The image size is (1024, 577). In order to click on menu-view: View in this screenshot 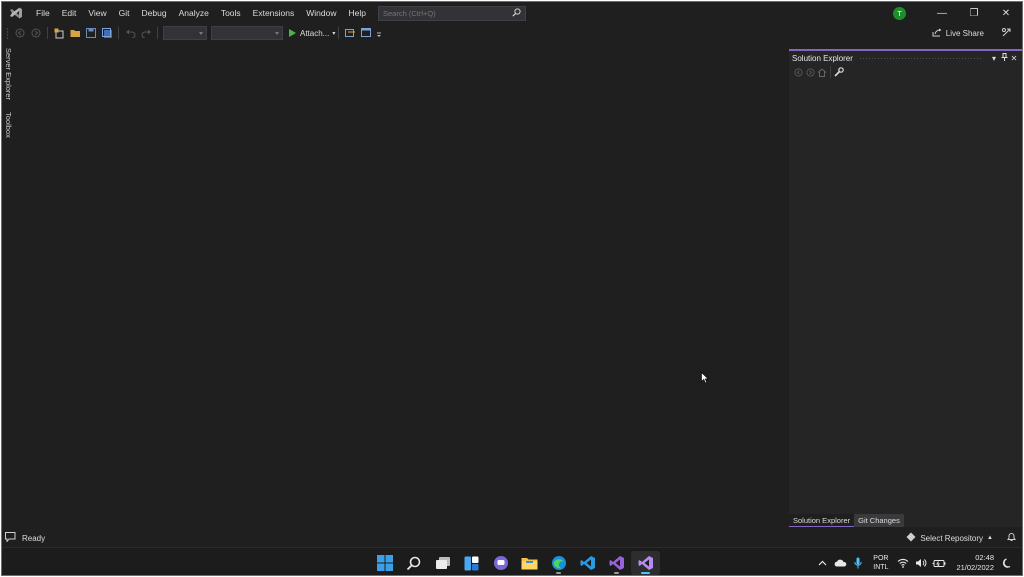, I will do `click(97, 13)`.